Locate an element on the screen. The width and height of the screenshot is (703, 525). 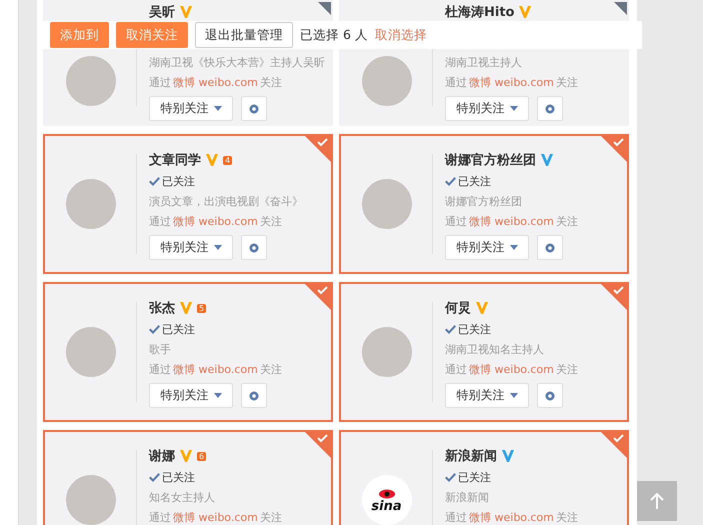
back-to-top-button is located at coordinates (657, 501).